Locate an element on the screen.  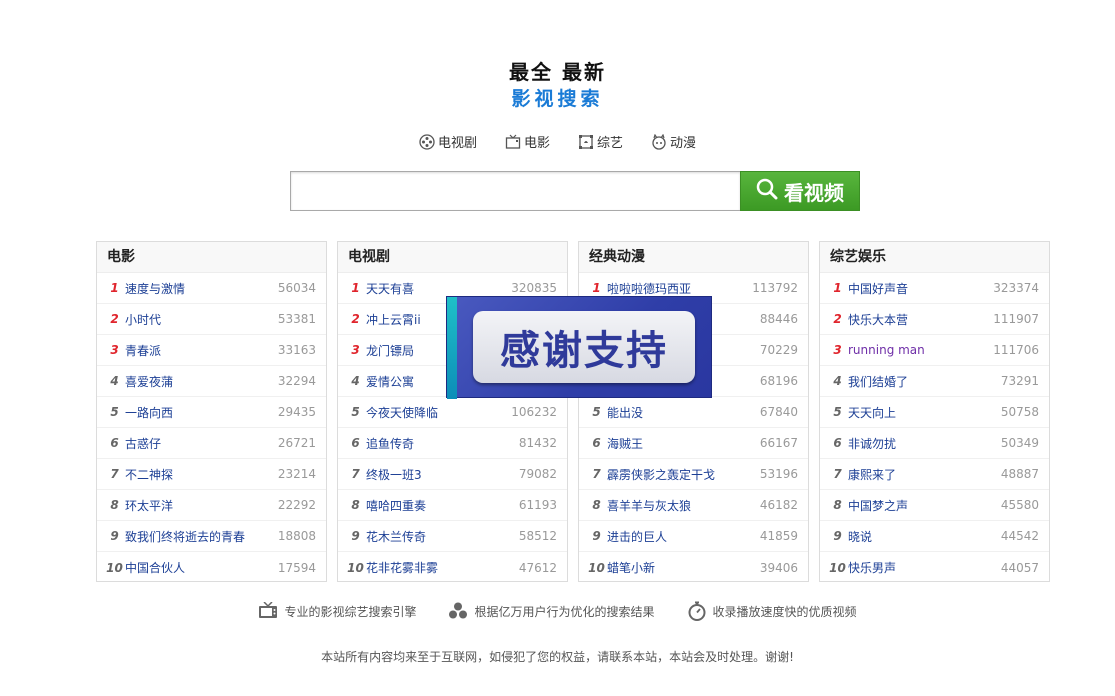
item-title-link: 进击的巨人 is located at coordinates (683, 536).